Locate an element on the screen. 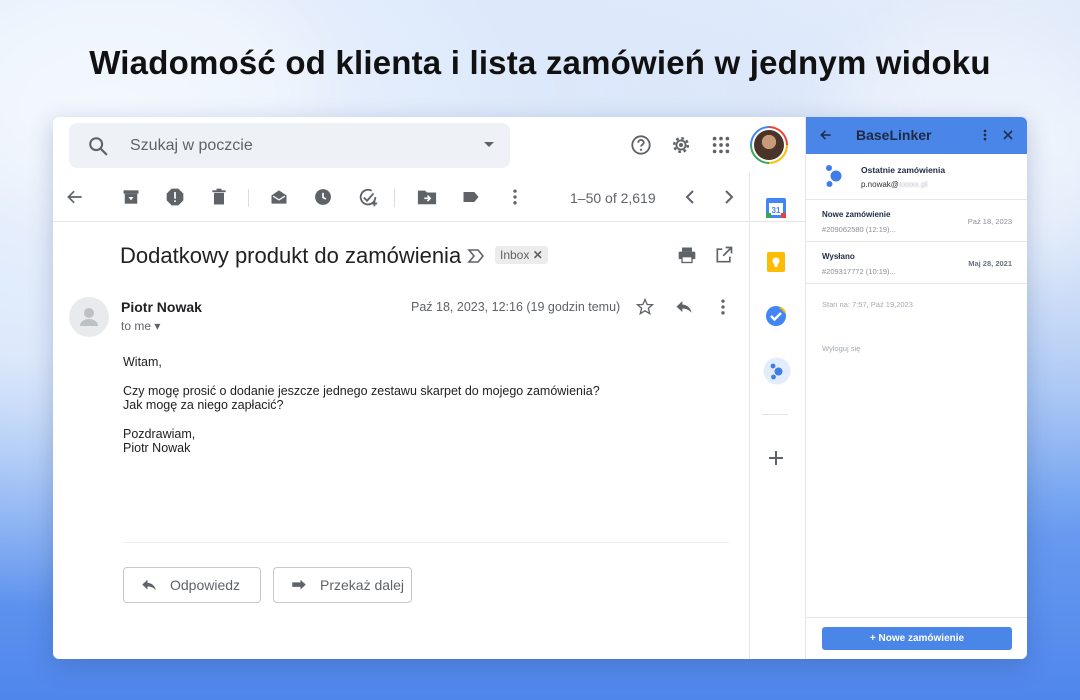  top-bar: Szukaj w poczcie is located at coordinates (429, 145).